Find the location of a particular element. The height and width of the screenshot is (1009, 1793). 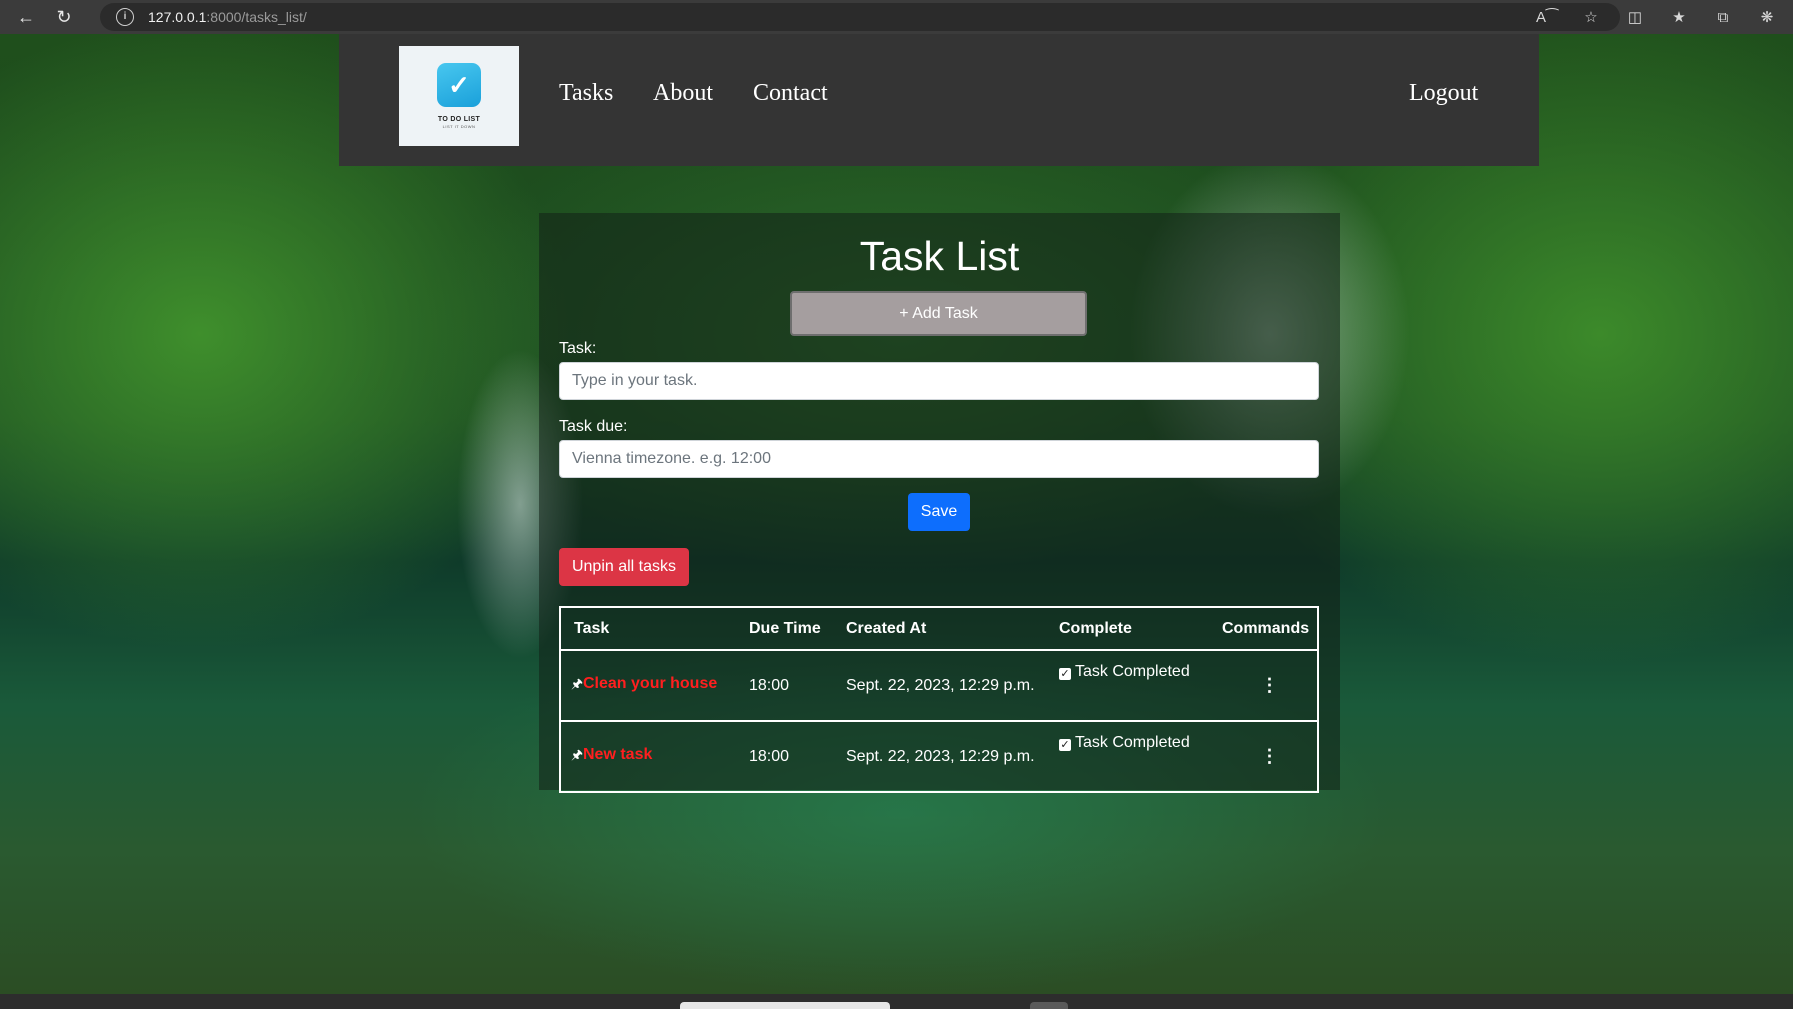

unpin-all-button: Unpin all tasks is located at coordinates (624, 567).